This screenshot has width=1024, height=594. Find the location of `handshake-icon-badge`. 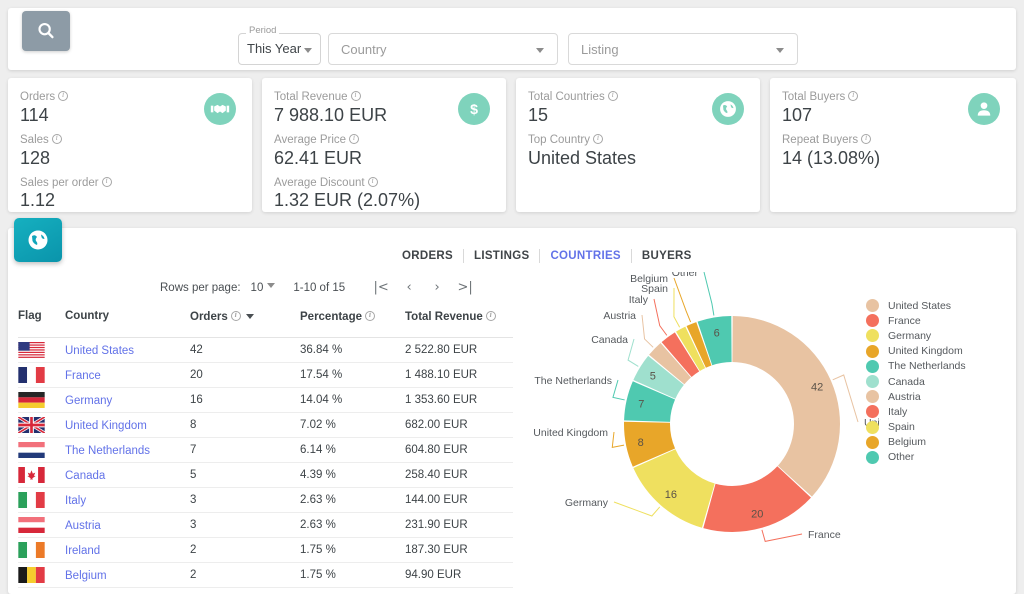

handshake-icon-badge is located at coordinates (220, 109).